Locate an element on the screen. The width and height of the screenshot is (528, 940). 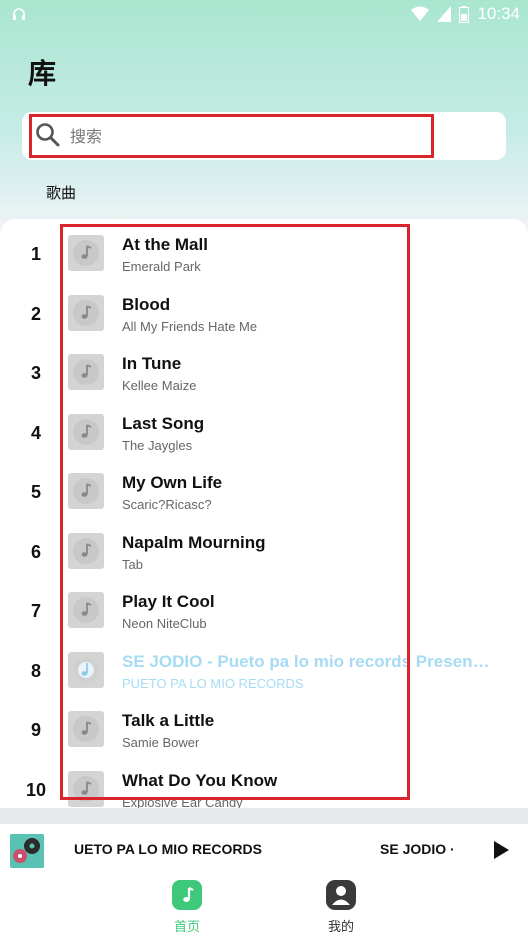
song-artist: Samie Bower is located at coordinates (161, 742).